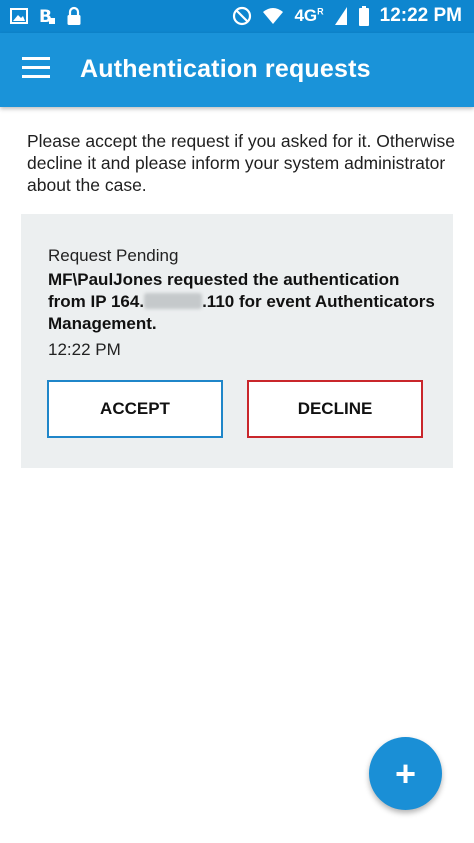  Describe the element at coordinates (225, 69) in the screenshot. I see `page-title: Authentication requests` at that location.